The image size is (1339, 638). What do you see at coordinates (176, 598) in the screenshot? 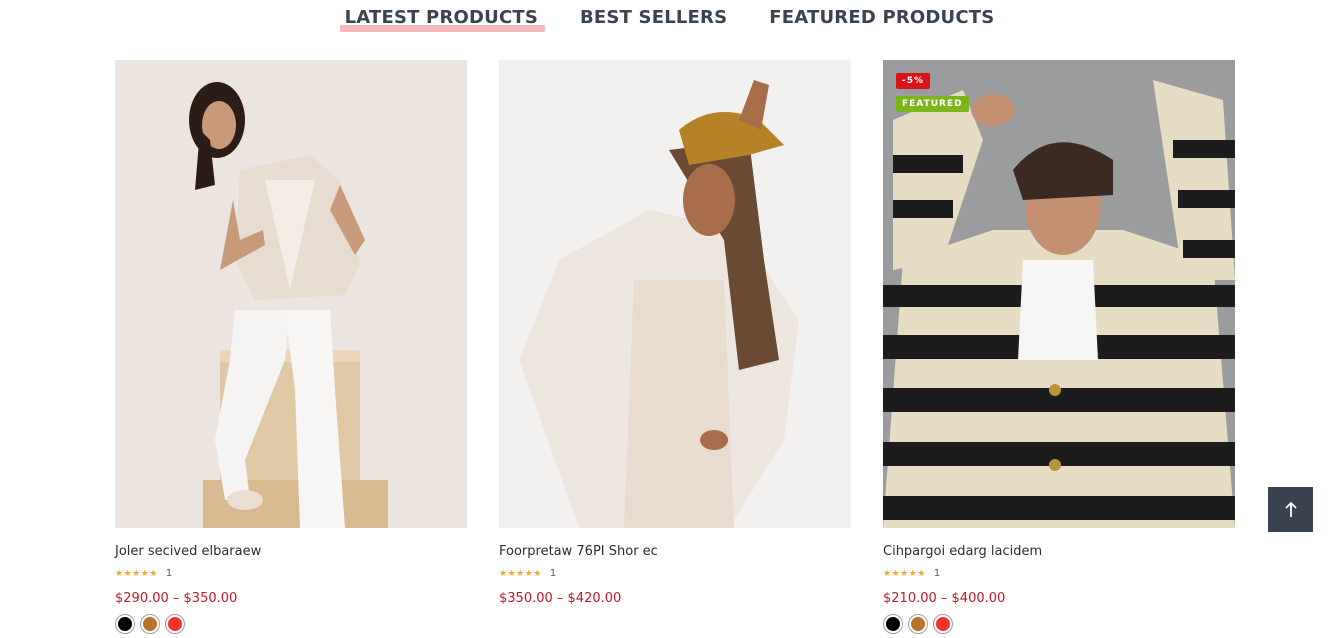
I see `product-price: $290.00 – $350.00` at bounding box center [176, 598].